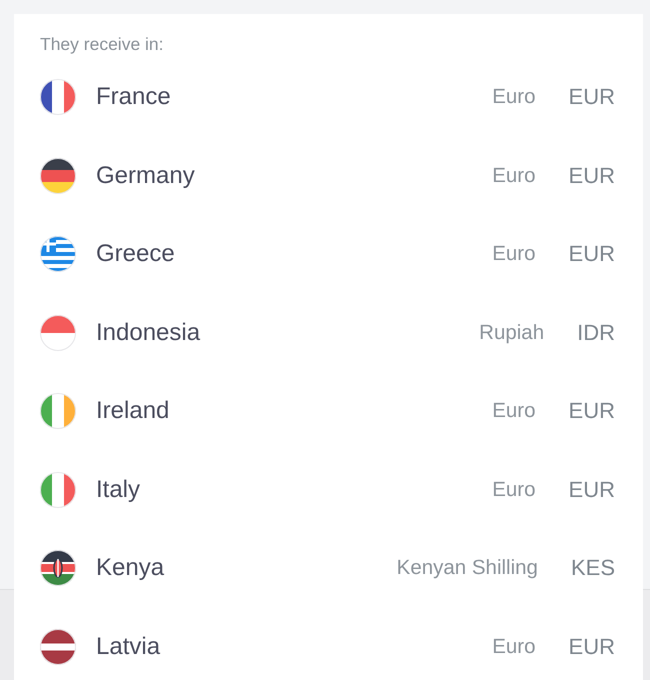  Describe the element at coordinates (511, 332) in the screenshot. I see `currency-name: Rupiah` at that location.